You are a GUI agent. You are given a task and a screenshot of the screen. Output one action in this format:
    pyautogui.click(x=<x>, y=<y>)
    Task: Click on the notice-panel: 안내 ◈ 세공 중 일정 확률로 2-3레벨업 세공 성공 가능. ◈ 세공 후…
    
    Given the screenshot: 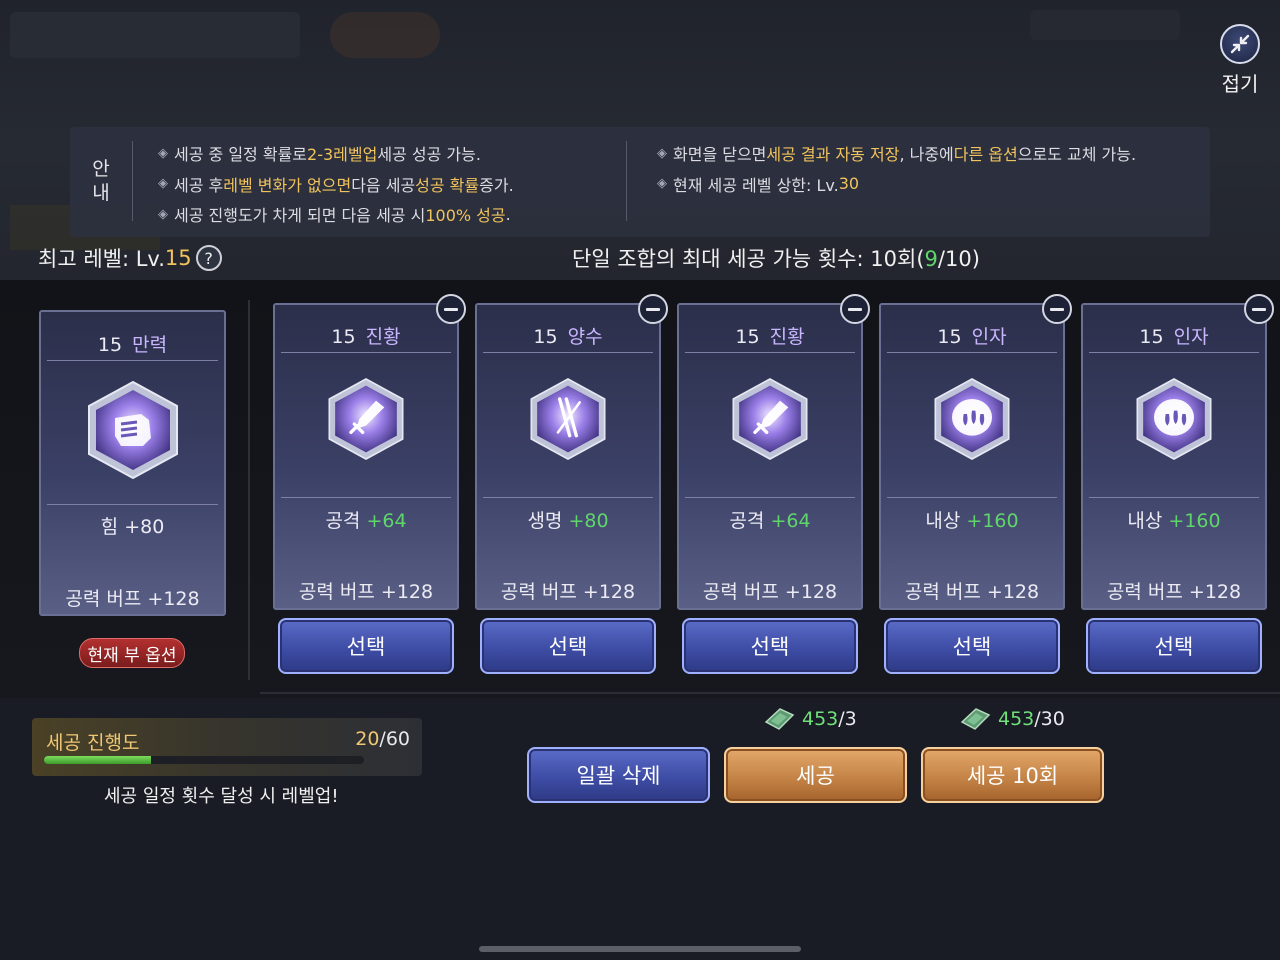 What is the action you would take?
    pyautogui.click(x=640, y=182)
    